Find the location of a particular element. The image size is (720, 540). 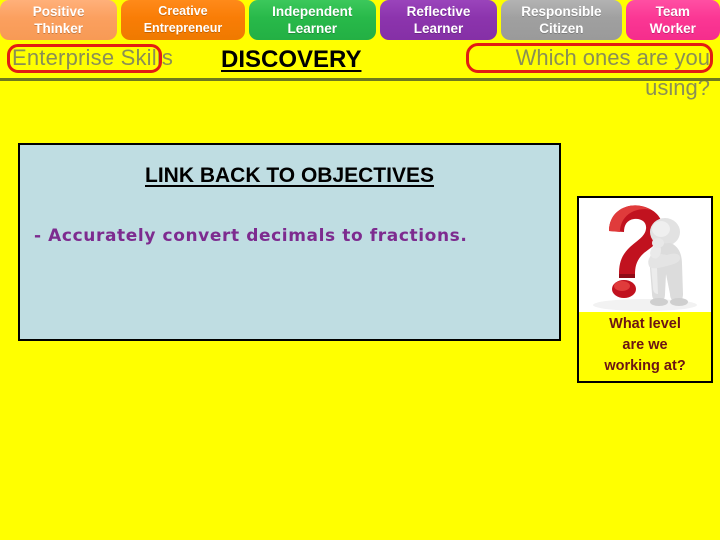

skill-tab-label-line1: Creative is located at coordinates (183, 11).